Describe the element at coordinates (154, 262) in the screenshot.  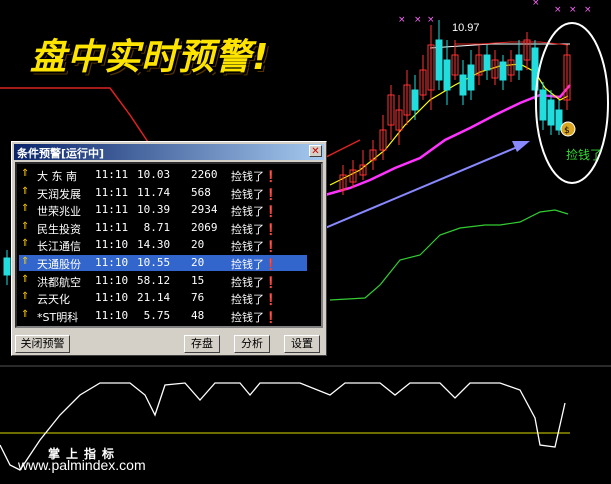
I see `alert-price: 10.55` at that location.